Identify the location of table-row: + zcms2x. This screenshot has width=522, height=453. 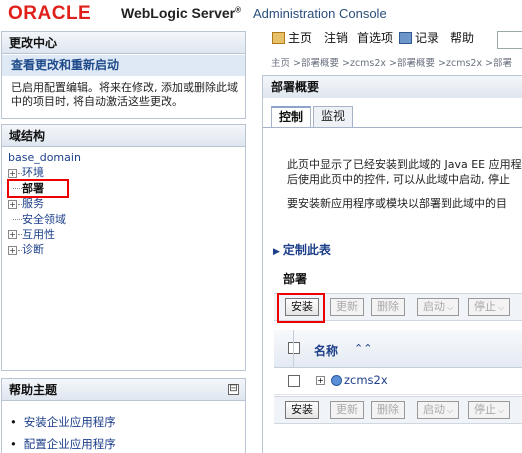
(398, 381).